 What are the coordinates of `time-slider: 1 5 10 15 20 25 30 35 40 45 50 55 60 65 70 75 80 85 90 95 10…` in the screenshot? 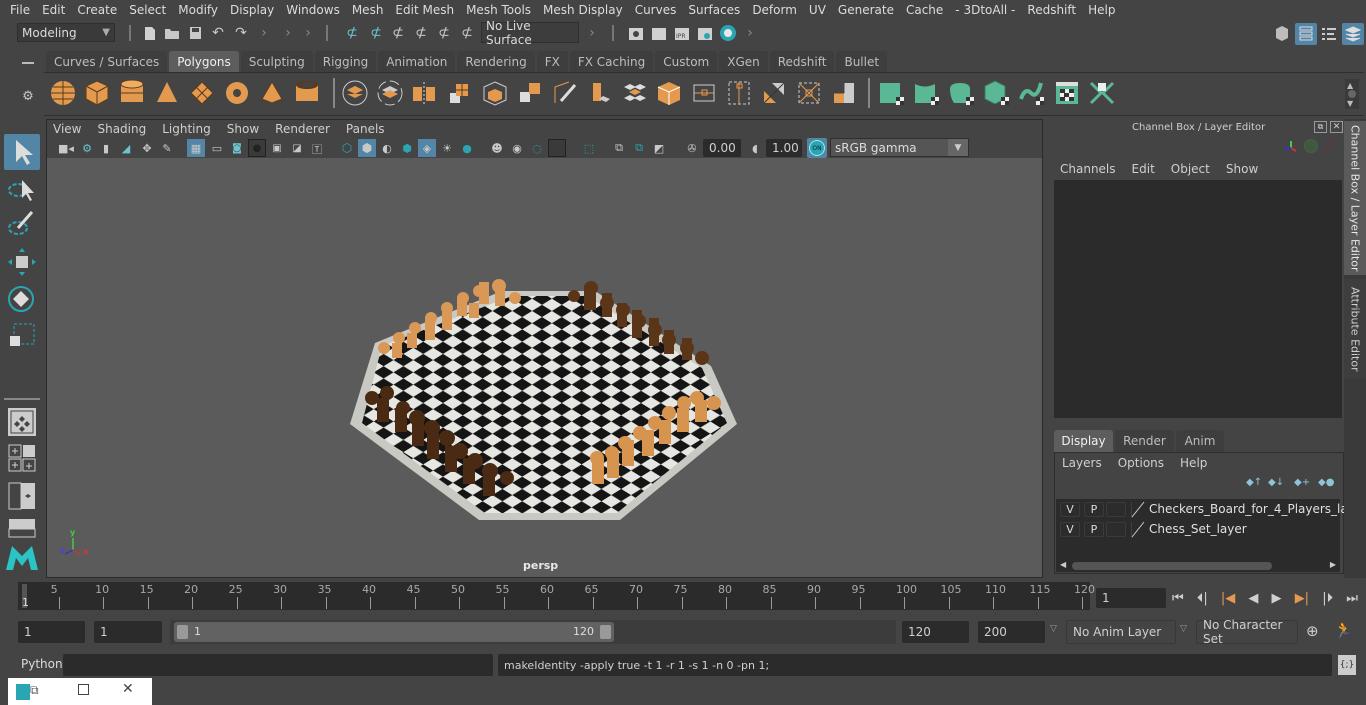 It's located at (556, 596).